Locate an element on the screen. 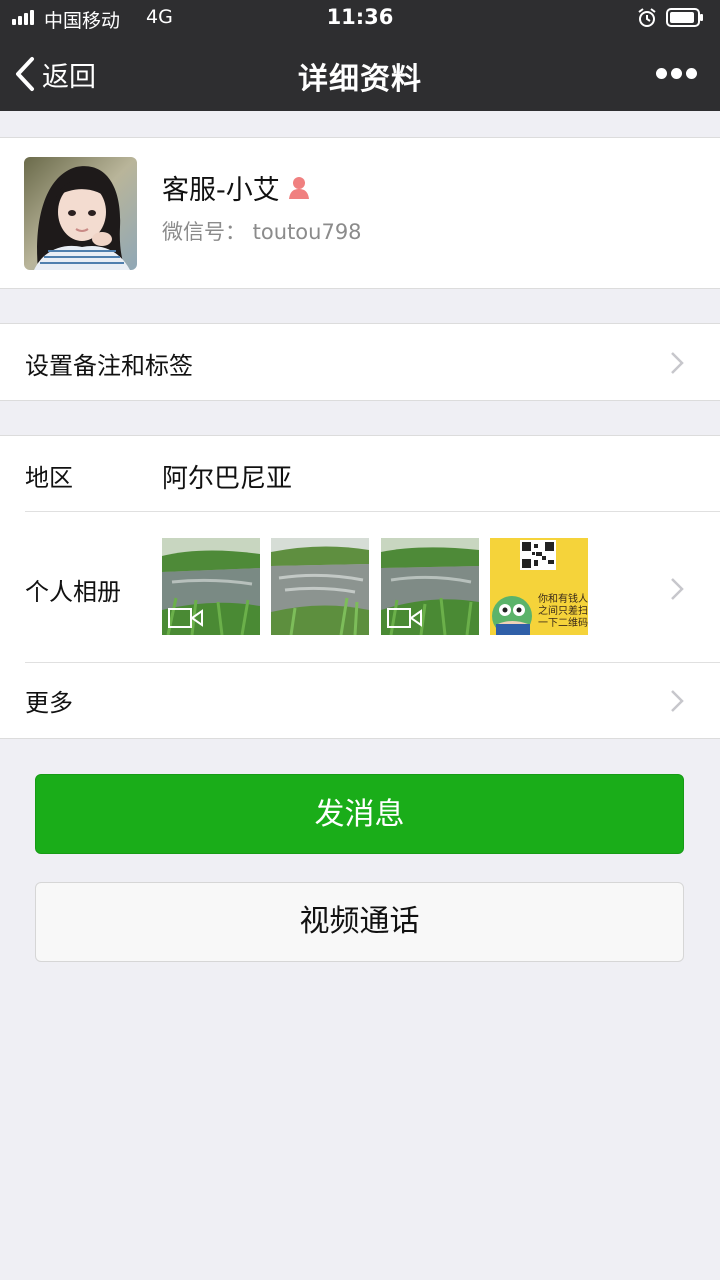 The image size is (720, 1280). profile-name: 客服-小艾 is located at coordinates (221, 190).